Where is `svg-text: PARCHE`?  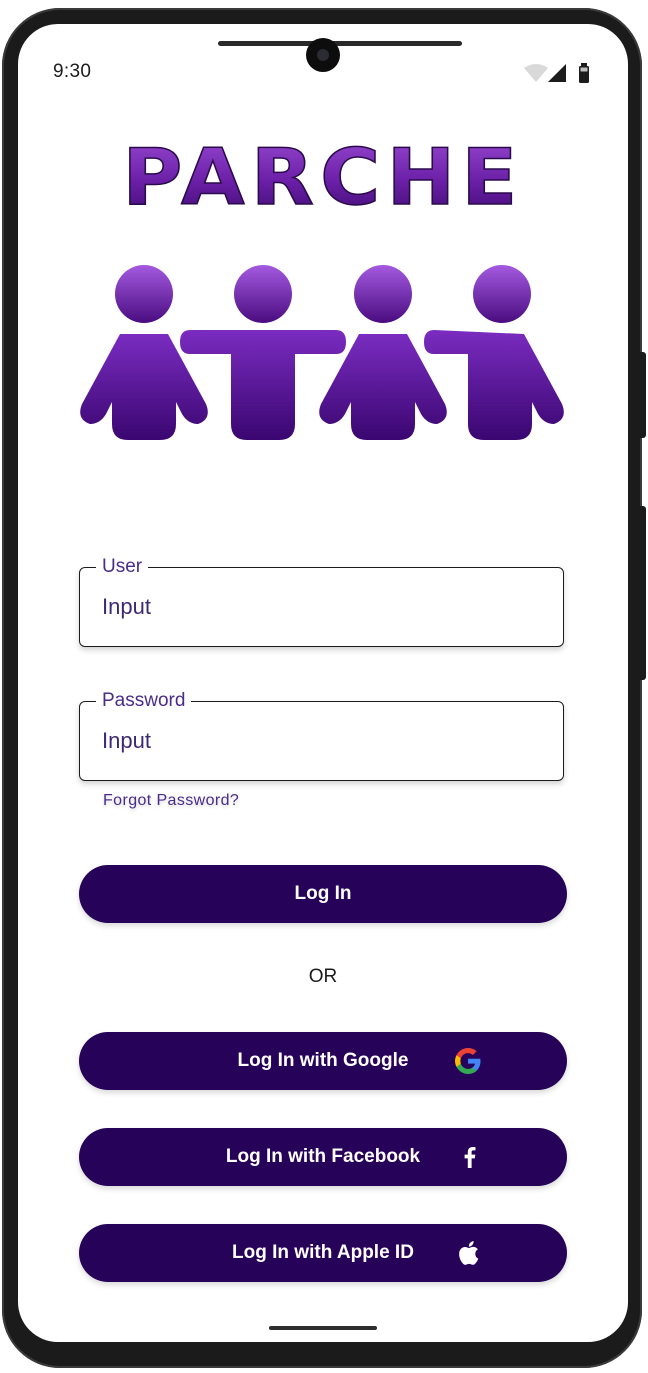 svg-text: PARCHE is located at coordinates (322, 177).